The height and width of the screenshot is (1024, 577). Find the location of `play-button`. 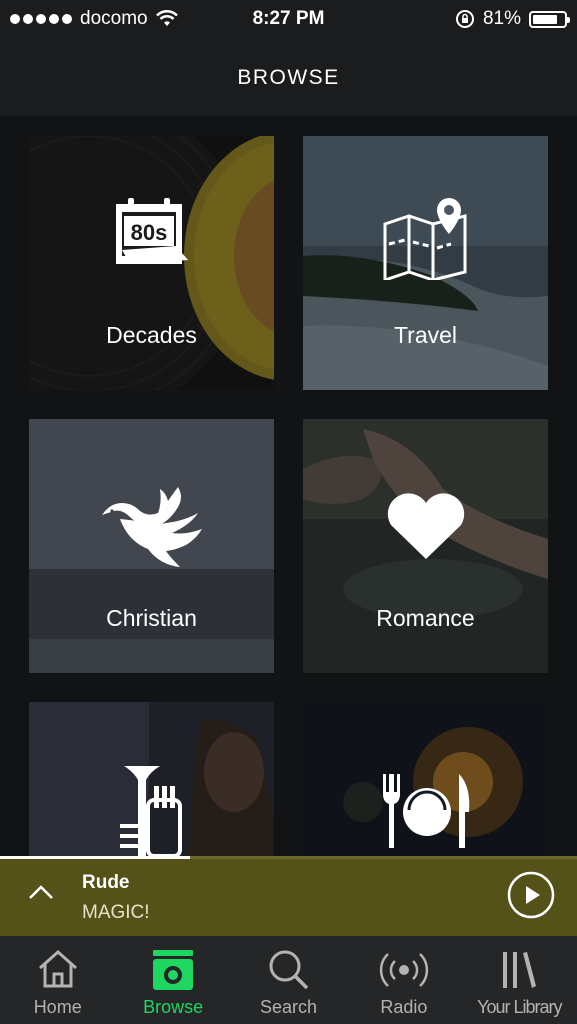

play-button is located at coordinates (531, 895).